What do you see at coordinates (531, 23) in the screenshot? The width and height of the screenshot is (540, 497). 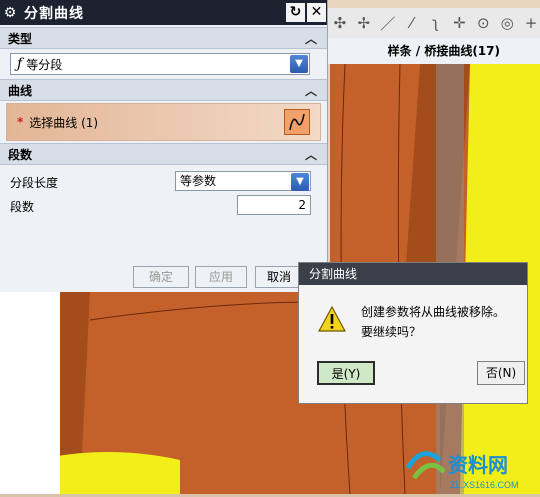 I see `plus-icon: +` at bounding box center [531, 23].